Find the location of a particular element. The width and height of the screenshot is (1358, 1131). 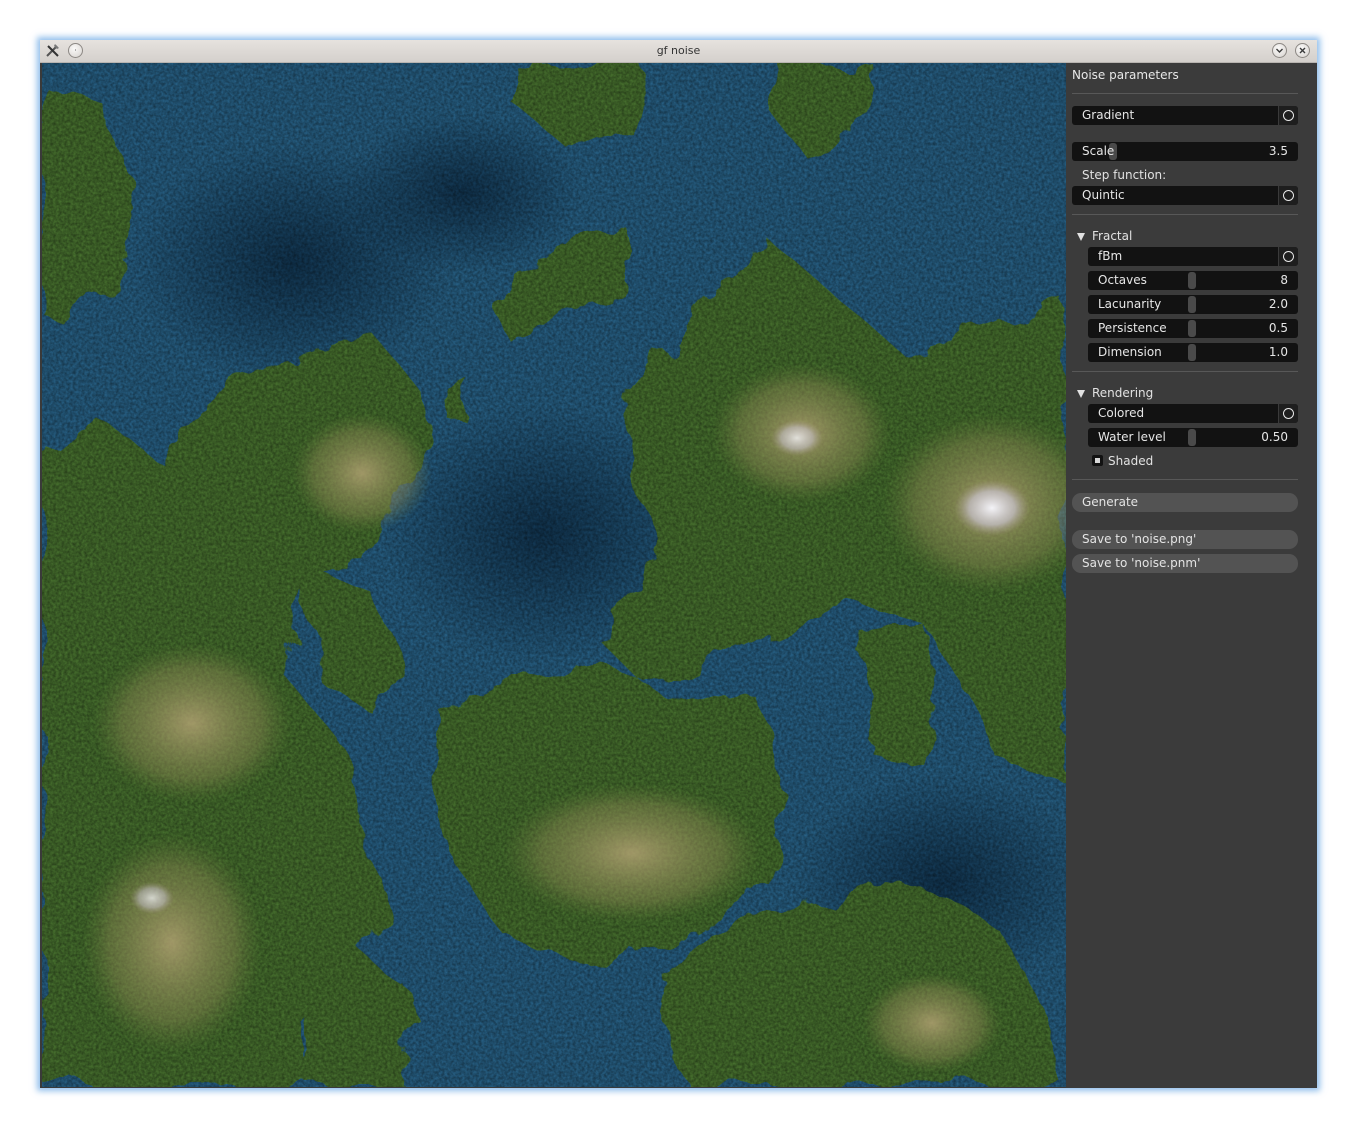

rendering-header: Rendering is located at coordinates (1122, 393).